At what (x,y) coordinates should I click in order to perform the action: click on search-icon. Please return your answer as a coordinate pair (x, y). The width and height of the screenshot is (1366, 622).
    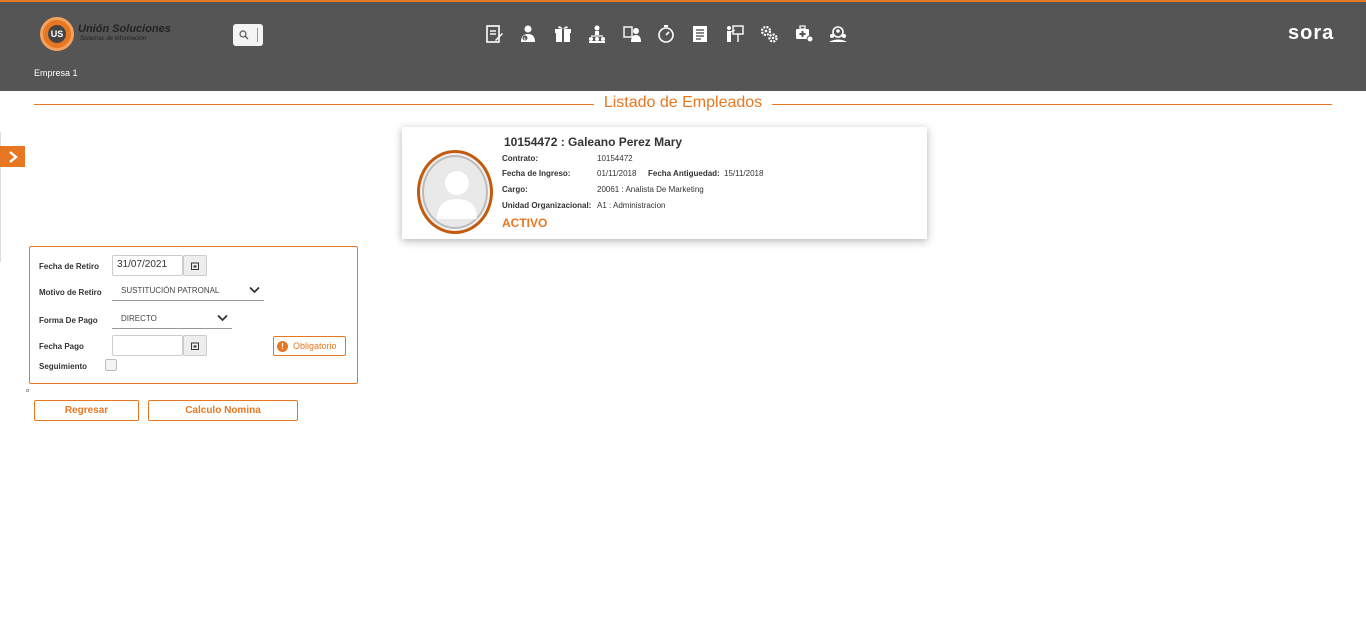
    Looking at the image, I should click on (244, 35).